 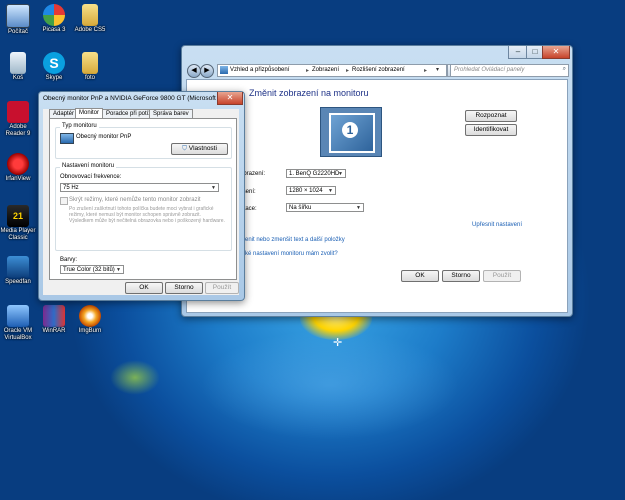 What do you see at coordinates (54, 15) in the screenshot?
I see `picasa-icon` at bounding box center [54, 15].